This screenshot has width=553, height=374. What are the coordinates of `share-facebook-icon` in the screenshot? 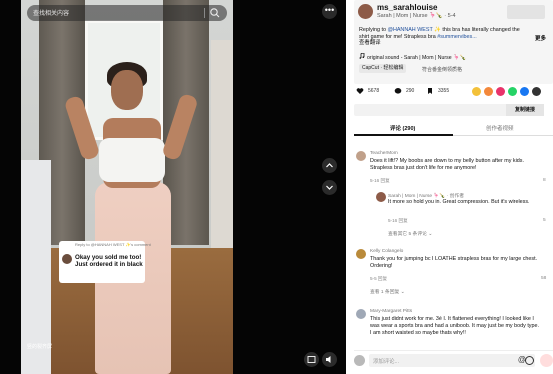 It's located at (524, 91).